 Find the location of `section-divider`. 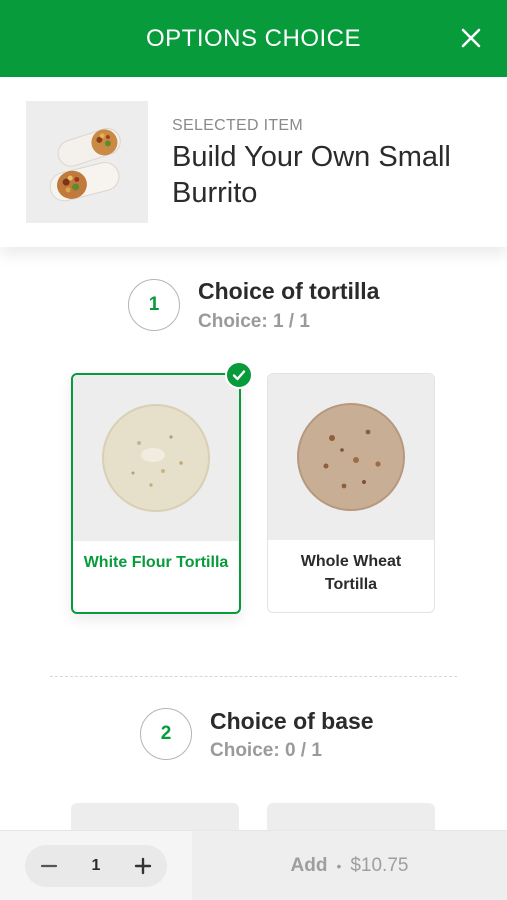

section-divider is located at coordinates (253, 676).